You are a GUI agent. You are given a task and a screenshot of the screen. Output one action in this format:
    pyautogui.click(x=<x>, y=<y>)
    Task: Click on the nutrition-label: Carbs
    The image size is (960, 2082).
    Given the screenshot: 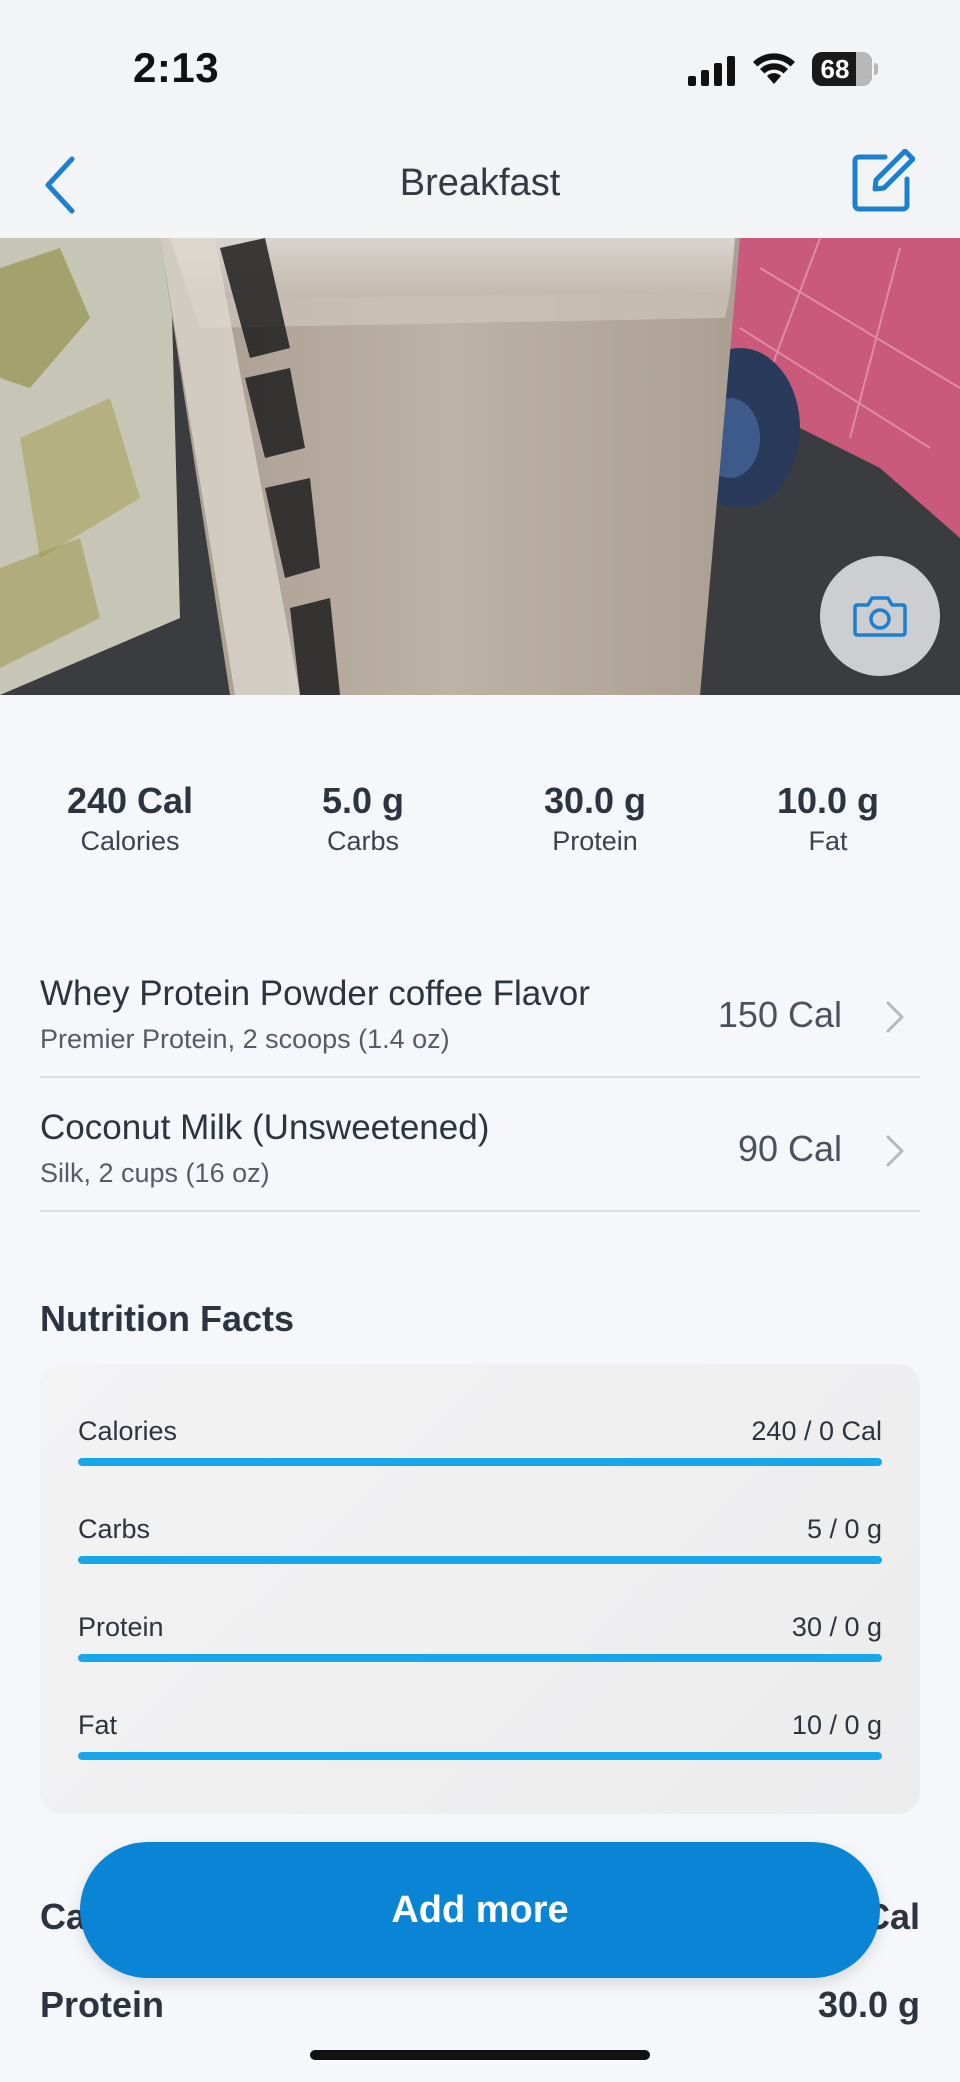 What is the action you would take?
    pyautogui.click(x=114, y=1529)
    